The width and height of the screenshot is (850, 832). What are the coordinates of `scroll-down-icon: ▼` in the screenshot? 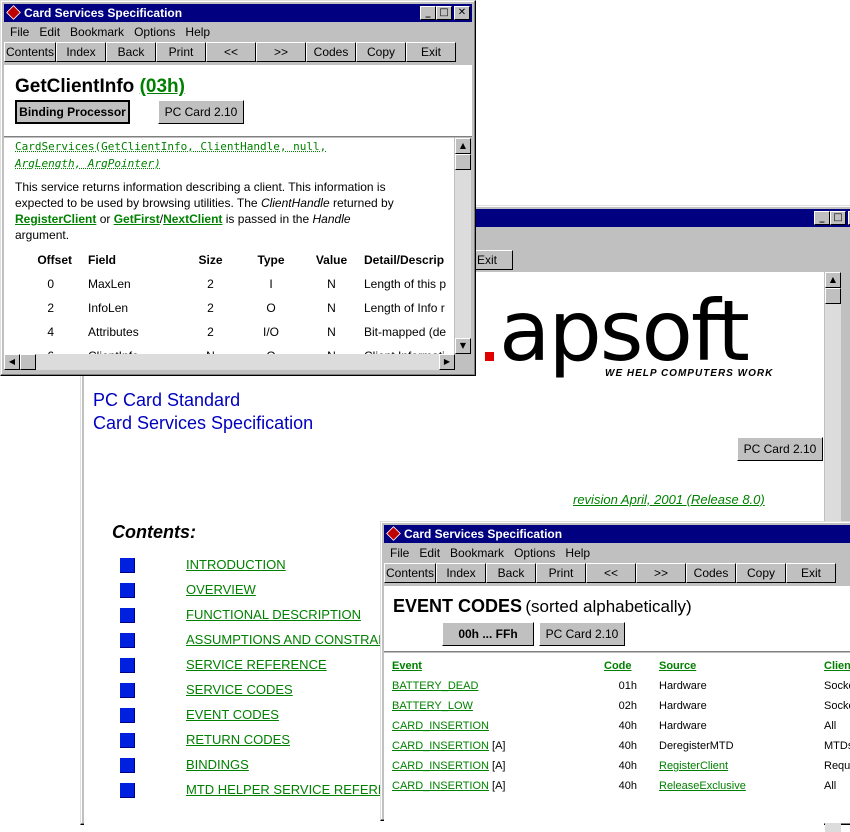 It's located at (463, 346).